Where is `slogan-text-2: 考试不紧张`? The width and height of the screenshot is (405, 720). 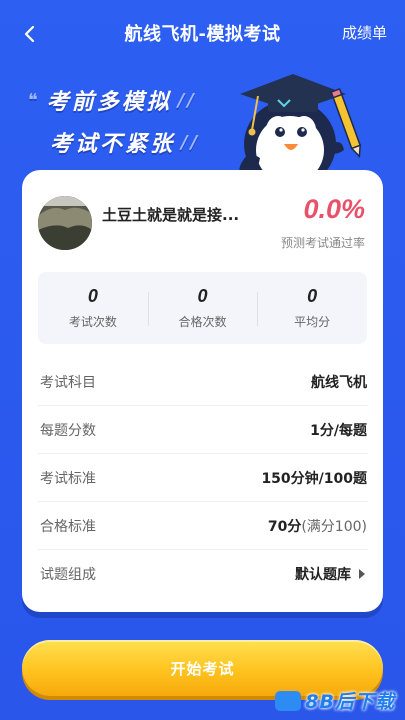
slogan-text-2: 考试不紧张 is located at coordinates (113, 144).